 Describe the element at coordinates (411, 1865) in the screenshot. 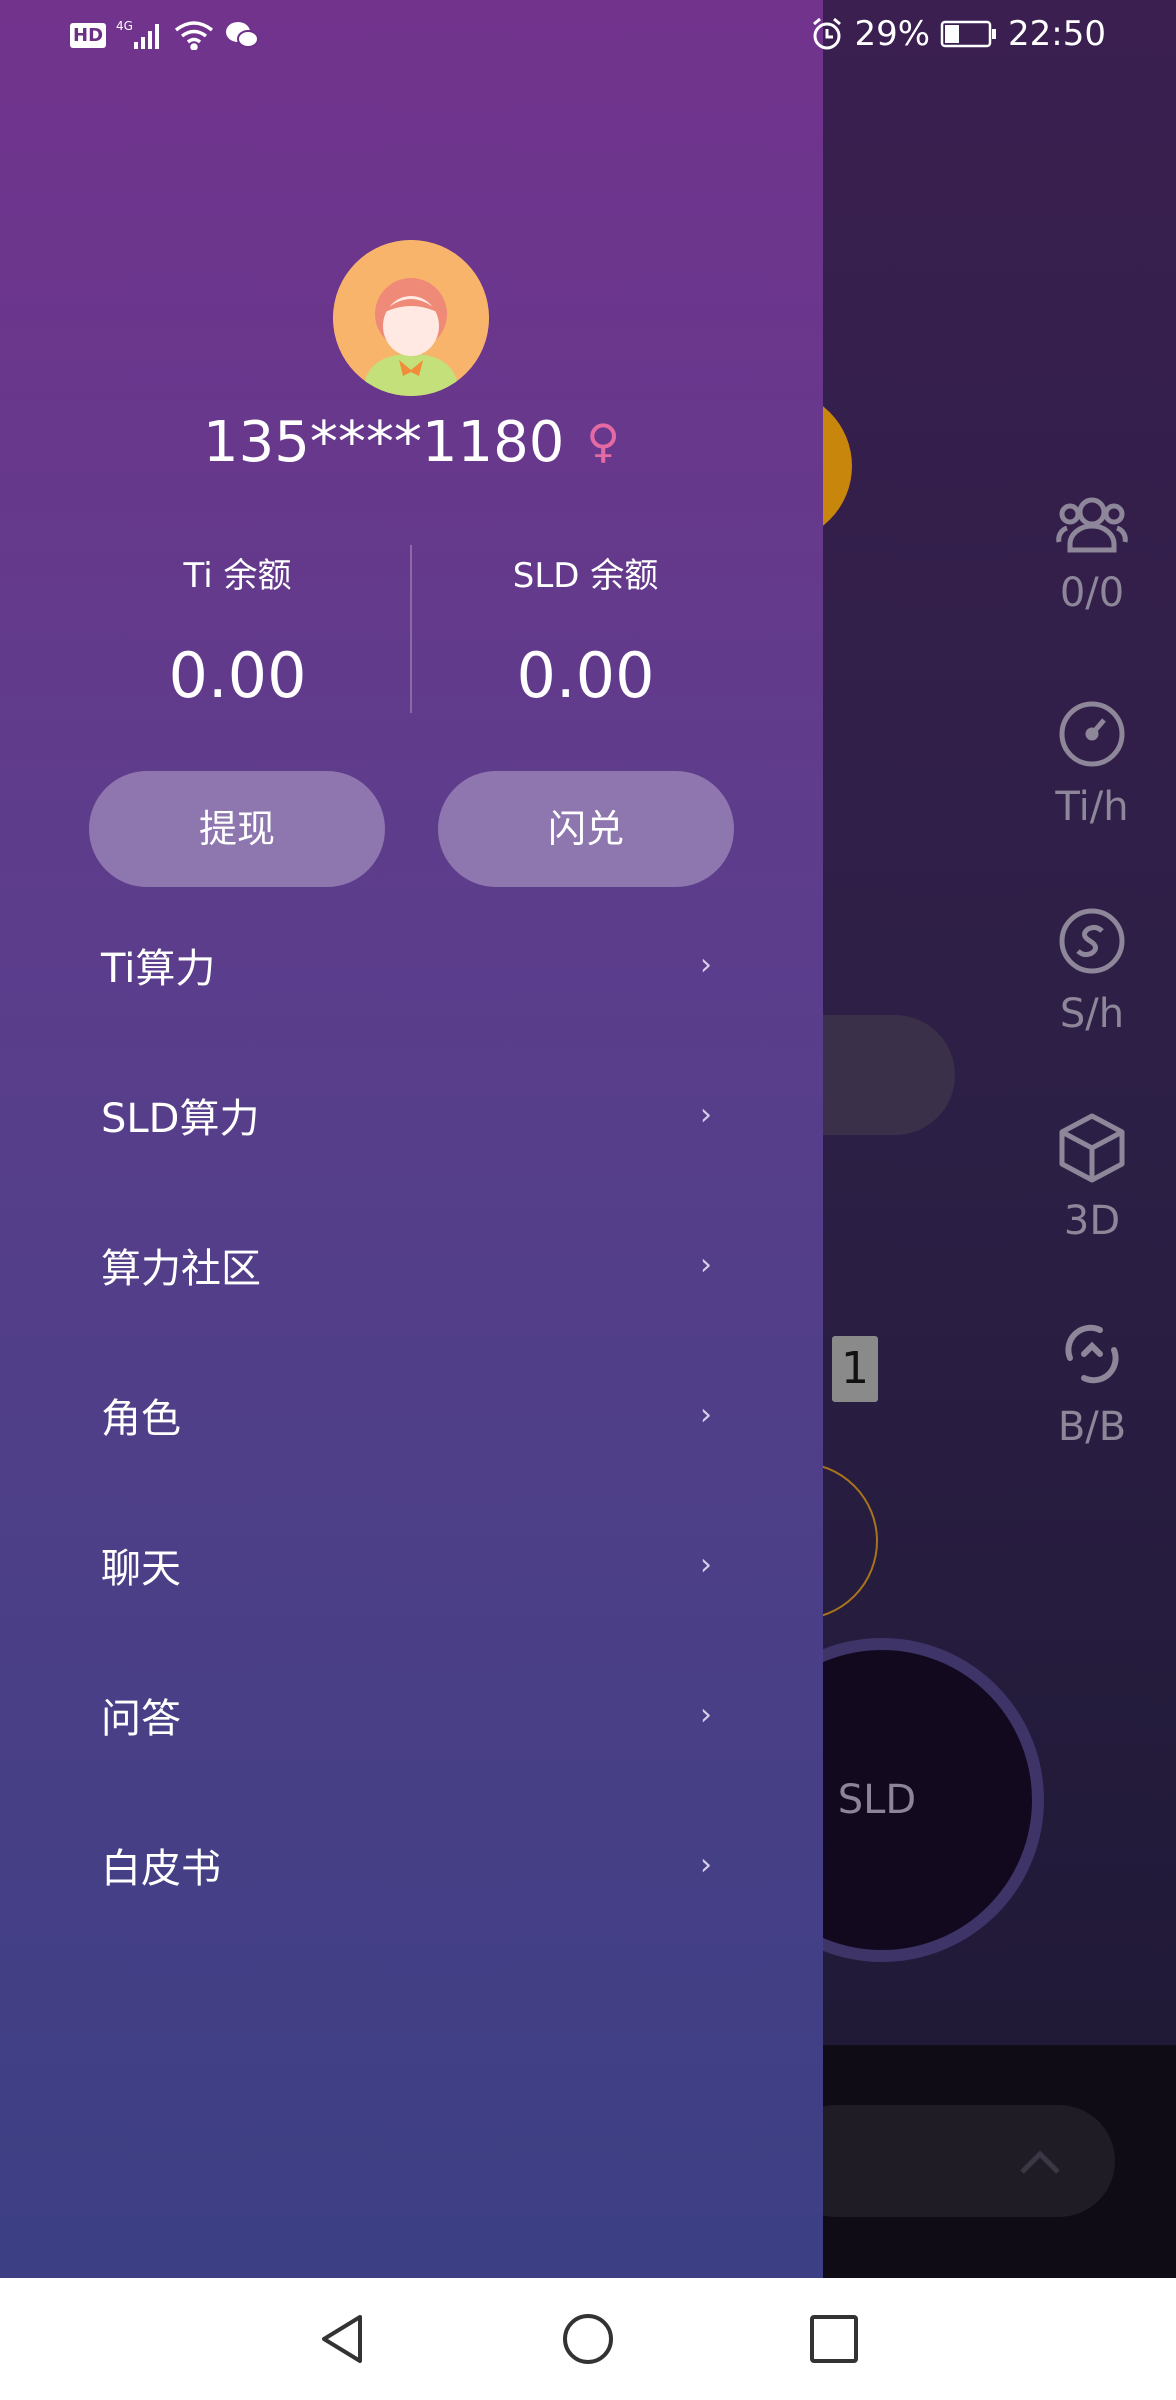

I see `menu-item-whitepaper: 白皮书 ›` at that location.